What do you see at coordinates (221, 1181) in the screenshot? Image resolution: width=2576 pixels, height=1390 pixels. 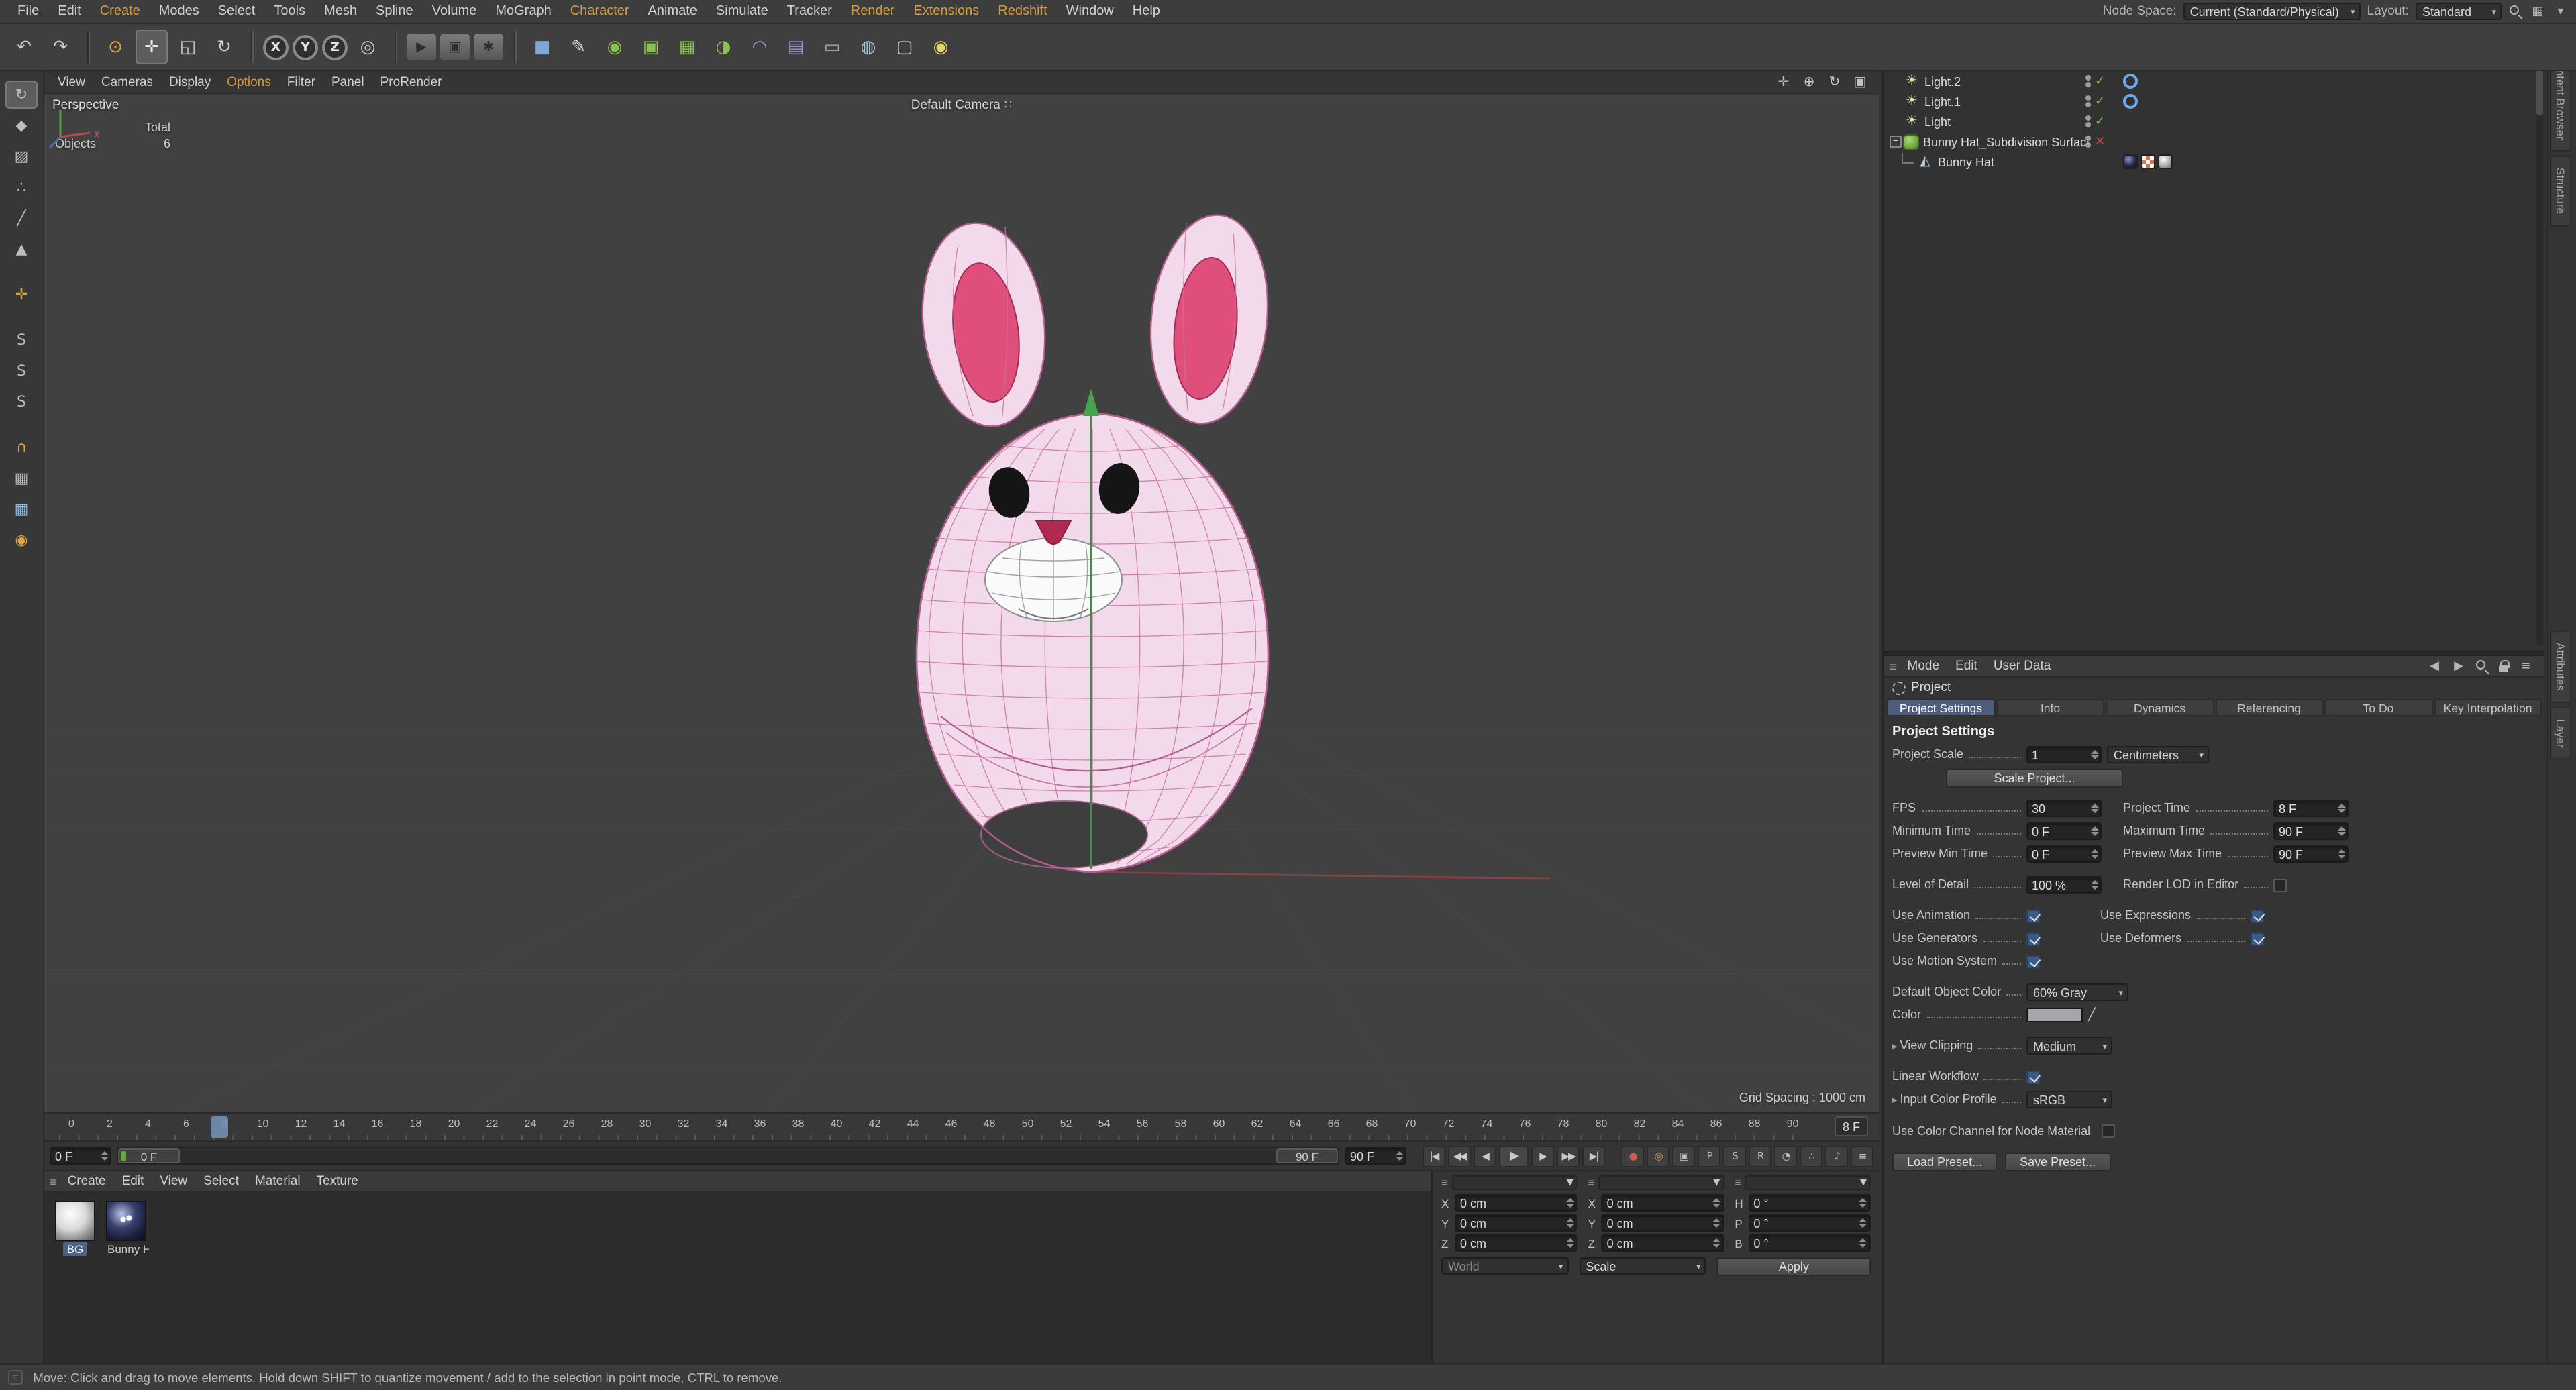 I see `menu-item: Select` at bounding box center [221, 1181].